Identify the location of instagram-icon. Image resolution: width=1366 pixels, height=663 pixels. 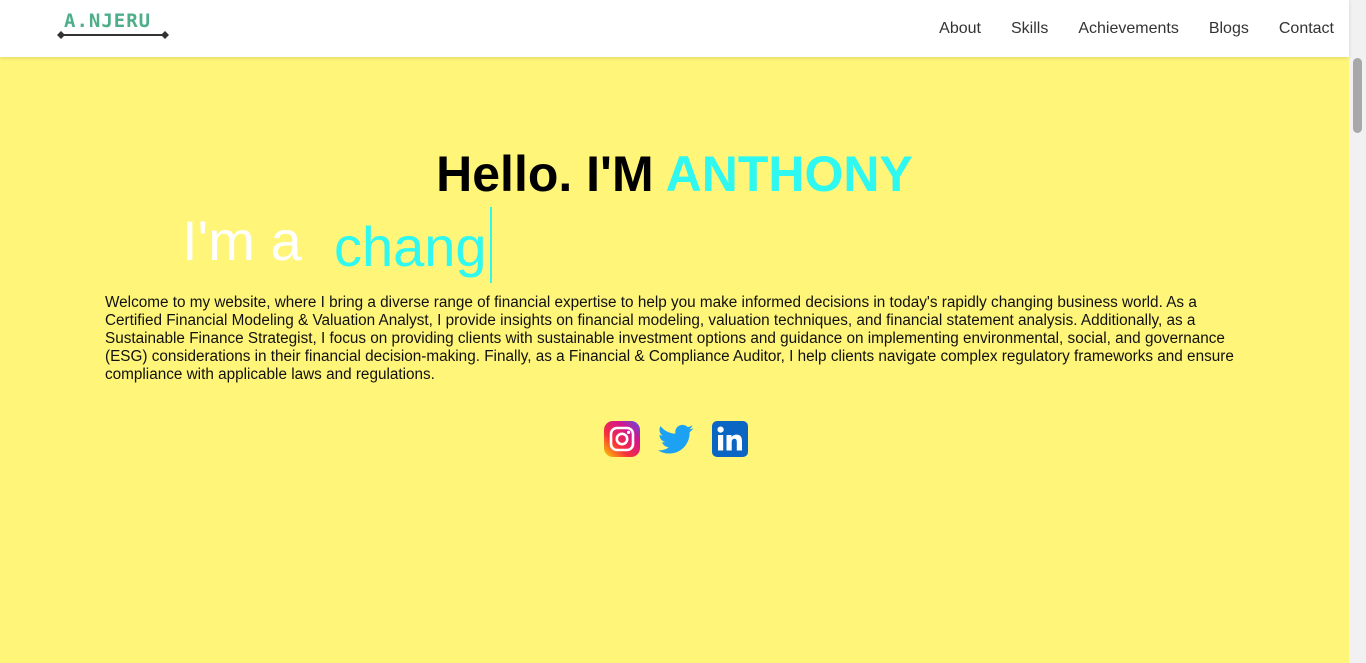
(622, 439).